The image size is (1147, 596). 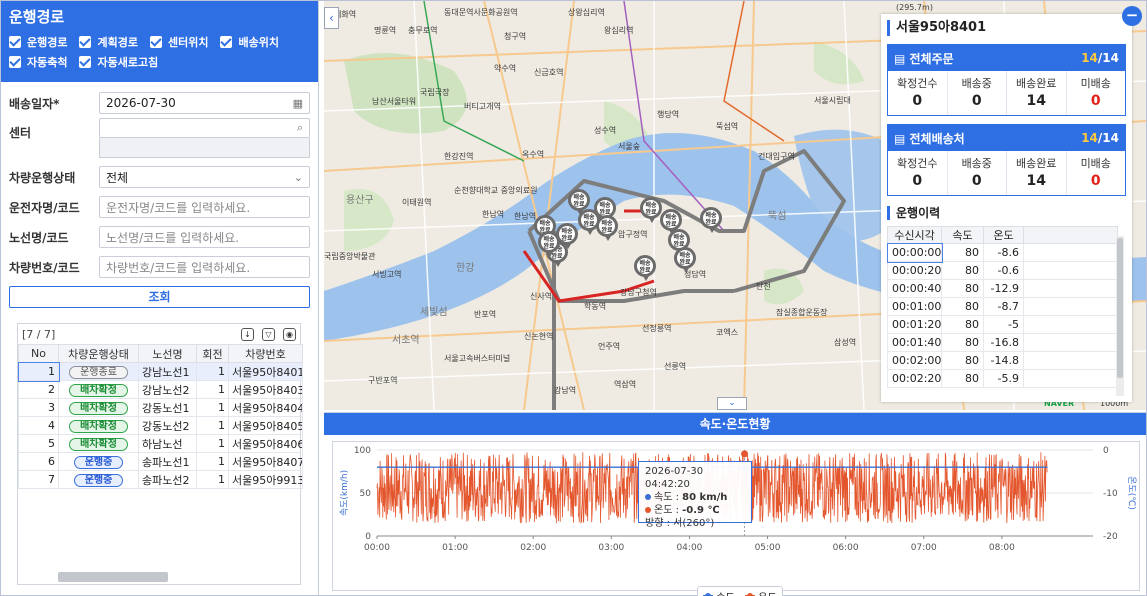 I want to click on map-label: 구반포역, so click(x=383, y=380).